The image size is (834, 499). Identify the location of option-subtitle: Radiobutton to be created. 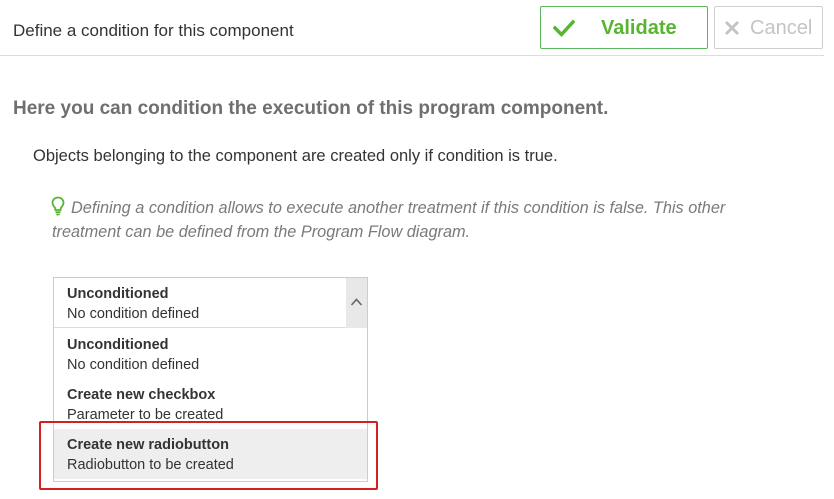
(150, 465).